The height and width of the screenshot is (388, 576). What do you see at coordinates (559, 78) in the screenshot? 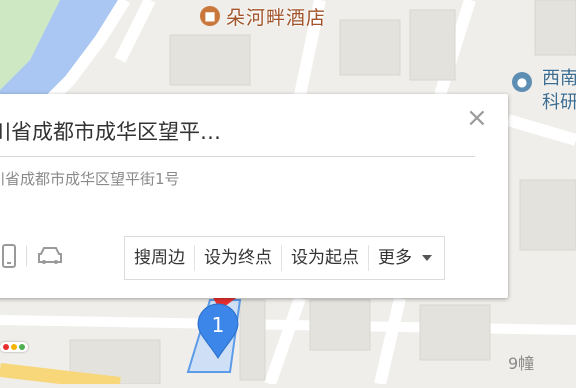
I see `poi-sw-label-line1: 西南` at bounding box center [559, 78].